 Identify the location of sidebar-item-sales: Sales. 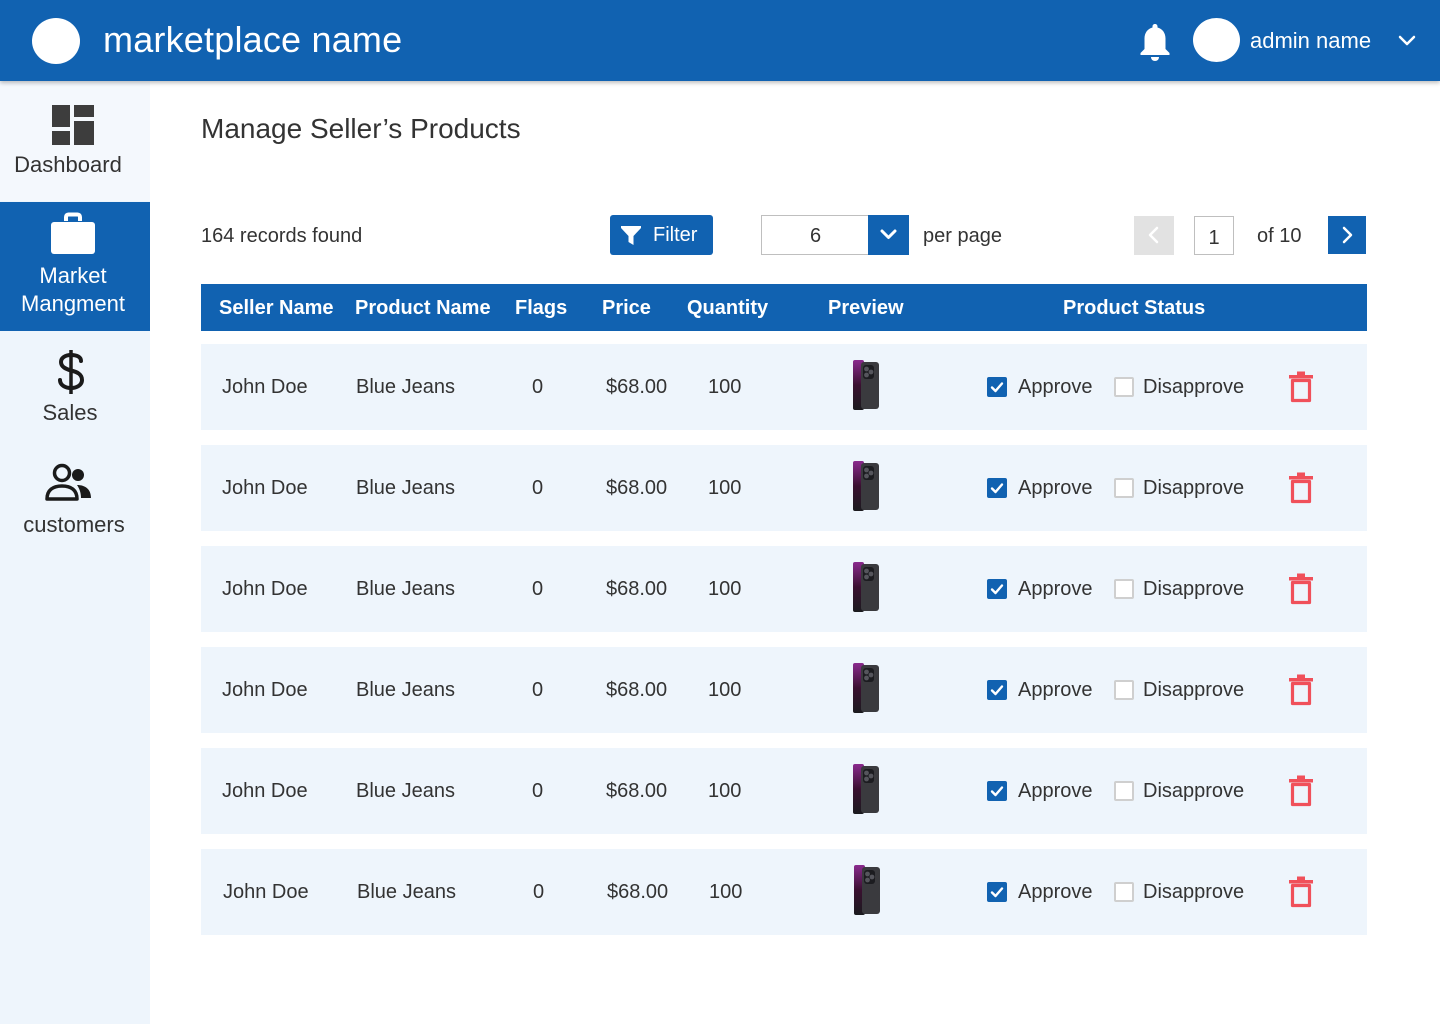
(75, 389).